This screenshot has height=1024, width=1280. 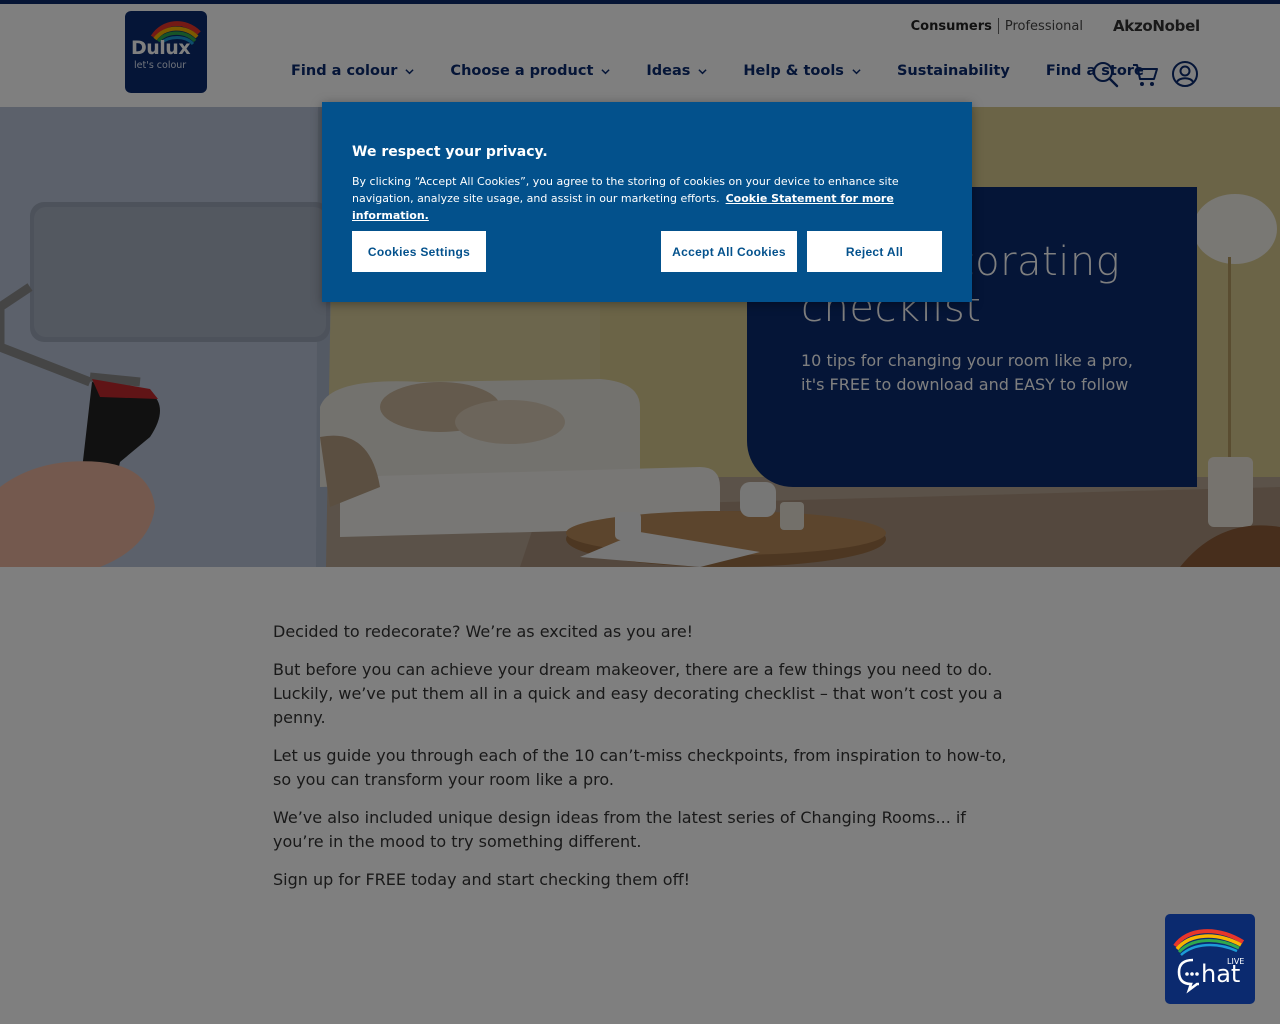 I want to click on accept-all-cookies-button: Accept All Cookies, so click(x=729, y=251).